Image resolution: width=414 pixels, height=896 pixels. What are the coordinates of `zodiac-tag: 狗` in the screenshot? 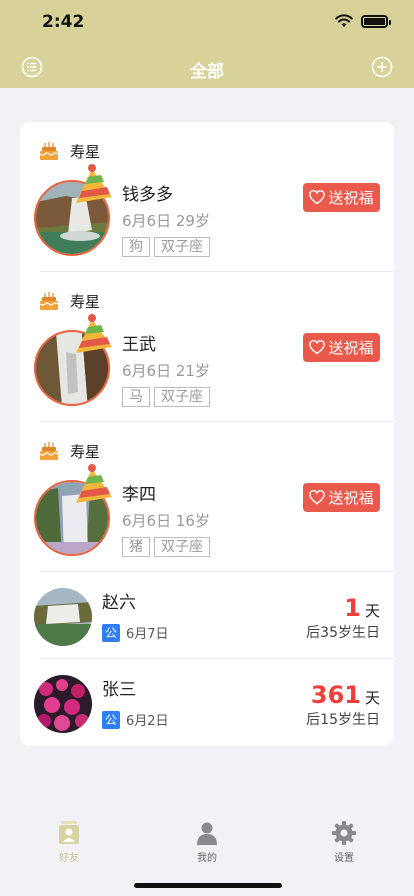 It's located at (136, 247).